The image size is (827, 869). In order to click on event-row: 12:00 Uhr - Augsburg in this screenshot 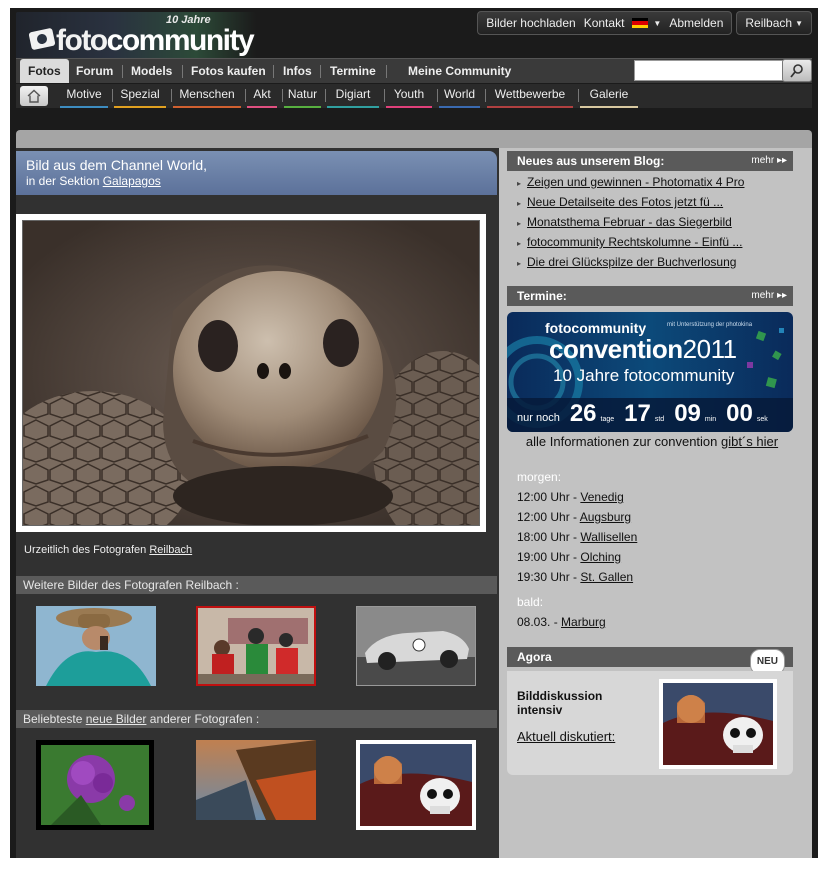, I will do `click(574, 517)`.